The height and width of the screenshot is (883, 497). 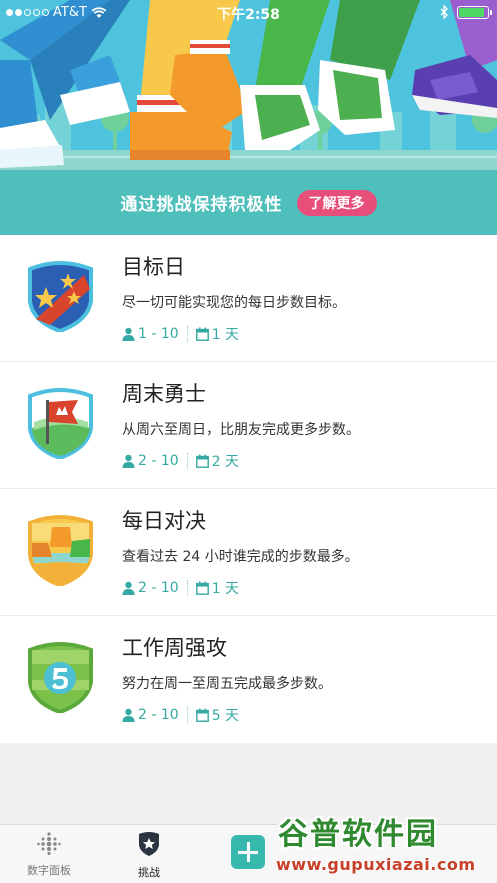 I want to click on challenge-description: 尽一切可能实现您的每日步数目标。, so click(x=234, y=303).